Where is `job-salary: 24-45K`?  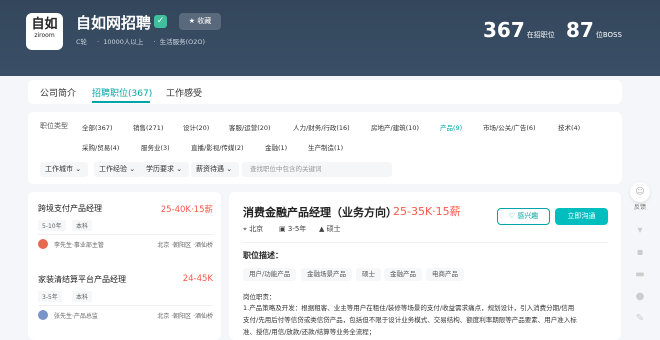 job-salary: 24-45K is located at coordinates (197, 279).